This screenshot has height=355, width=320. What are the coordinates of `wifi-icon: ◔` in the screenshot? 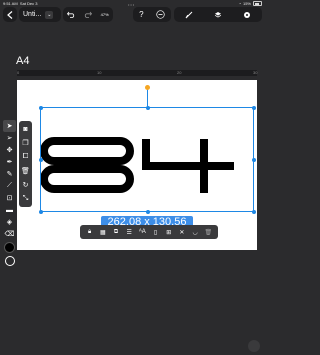 It's located at (239, 3).